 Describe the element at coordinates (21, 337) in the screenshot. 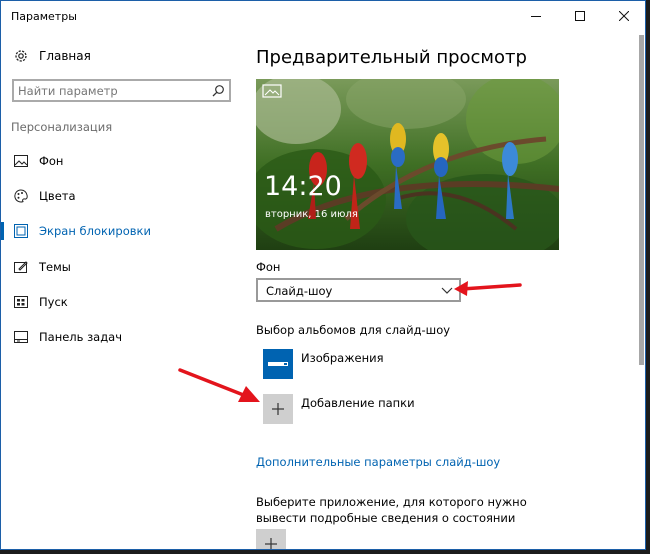

I see `taskbar-icon` at that location.